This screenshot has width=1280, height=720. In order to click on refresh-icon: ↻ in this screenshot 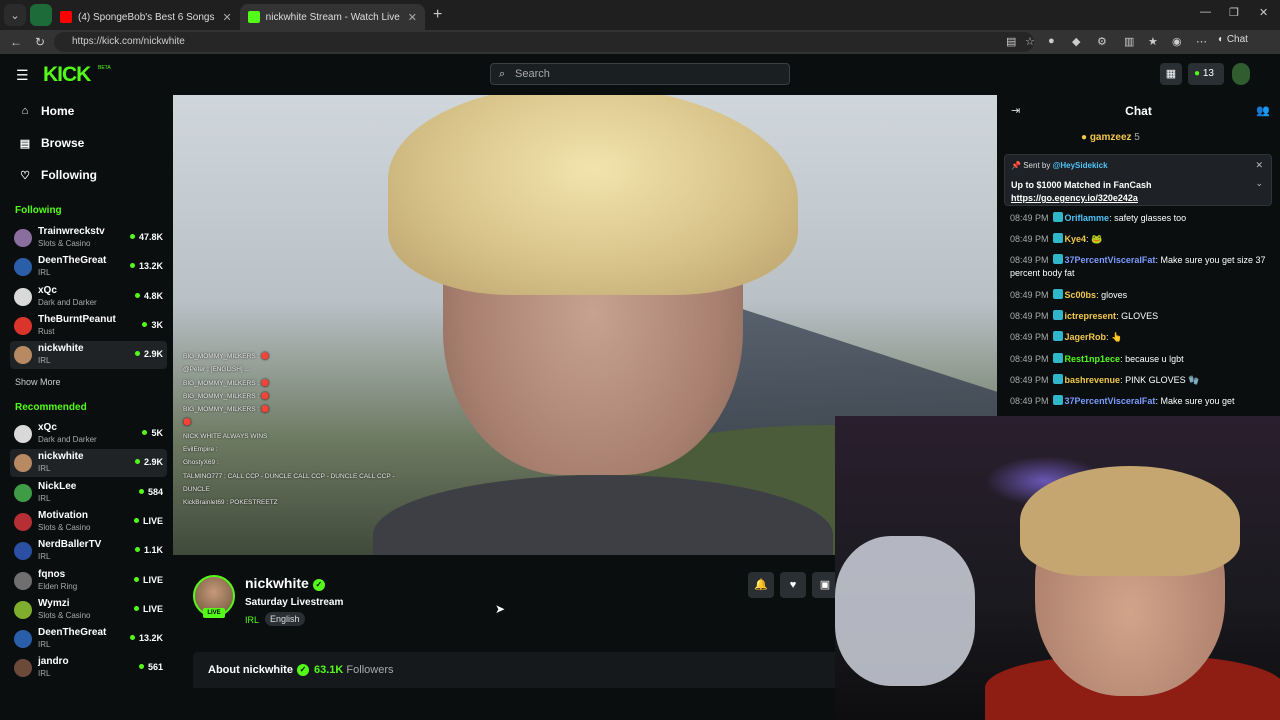, I will do `click(40, 42)`.